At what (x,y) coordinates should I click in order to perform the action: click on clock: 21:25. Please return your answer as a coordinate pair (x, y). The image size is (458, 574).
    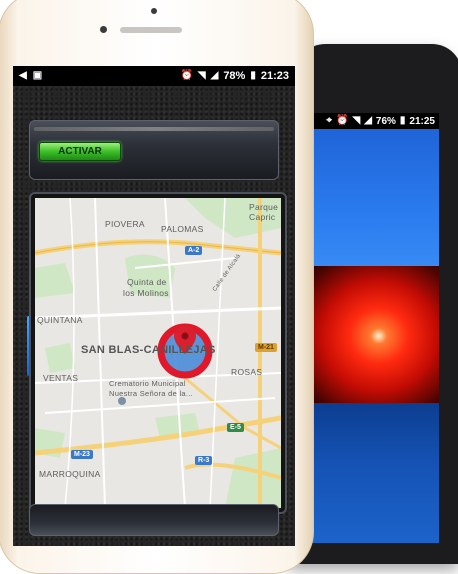
    Looking at the image, I should click on (422, 121).